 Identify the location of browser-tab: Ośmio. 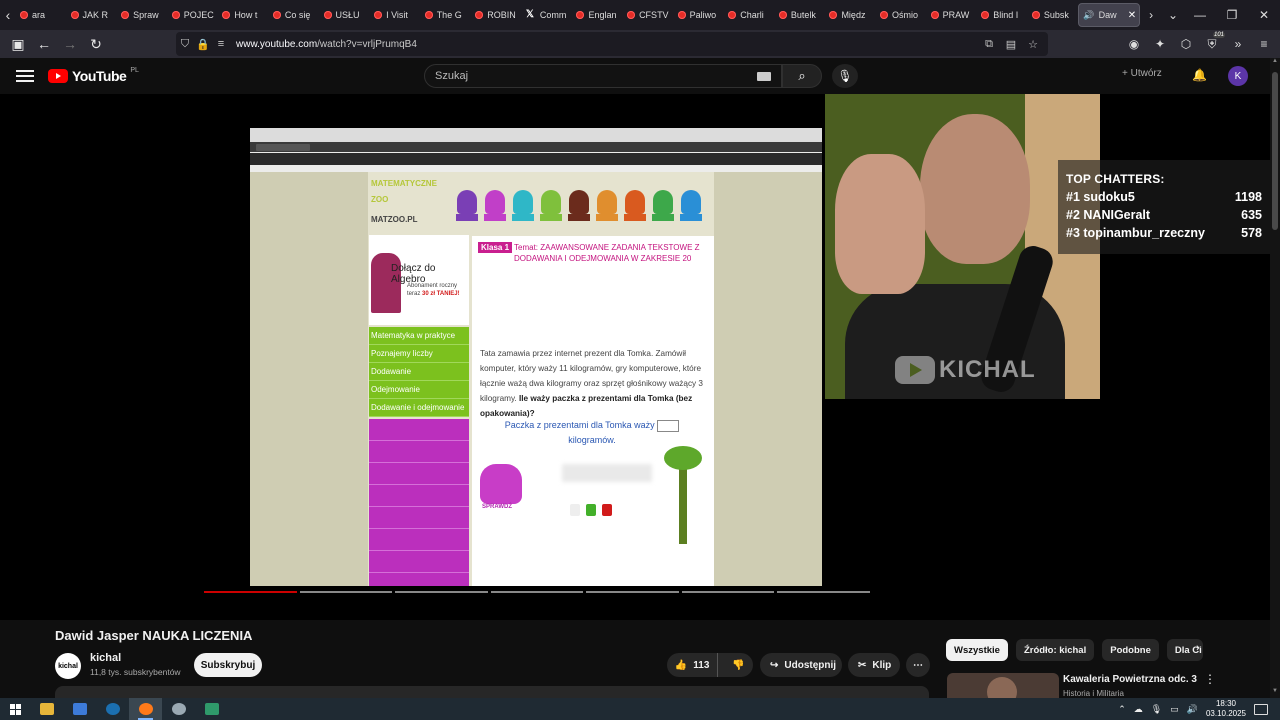
(901, 15).